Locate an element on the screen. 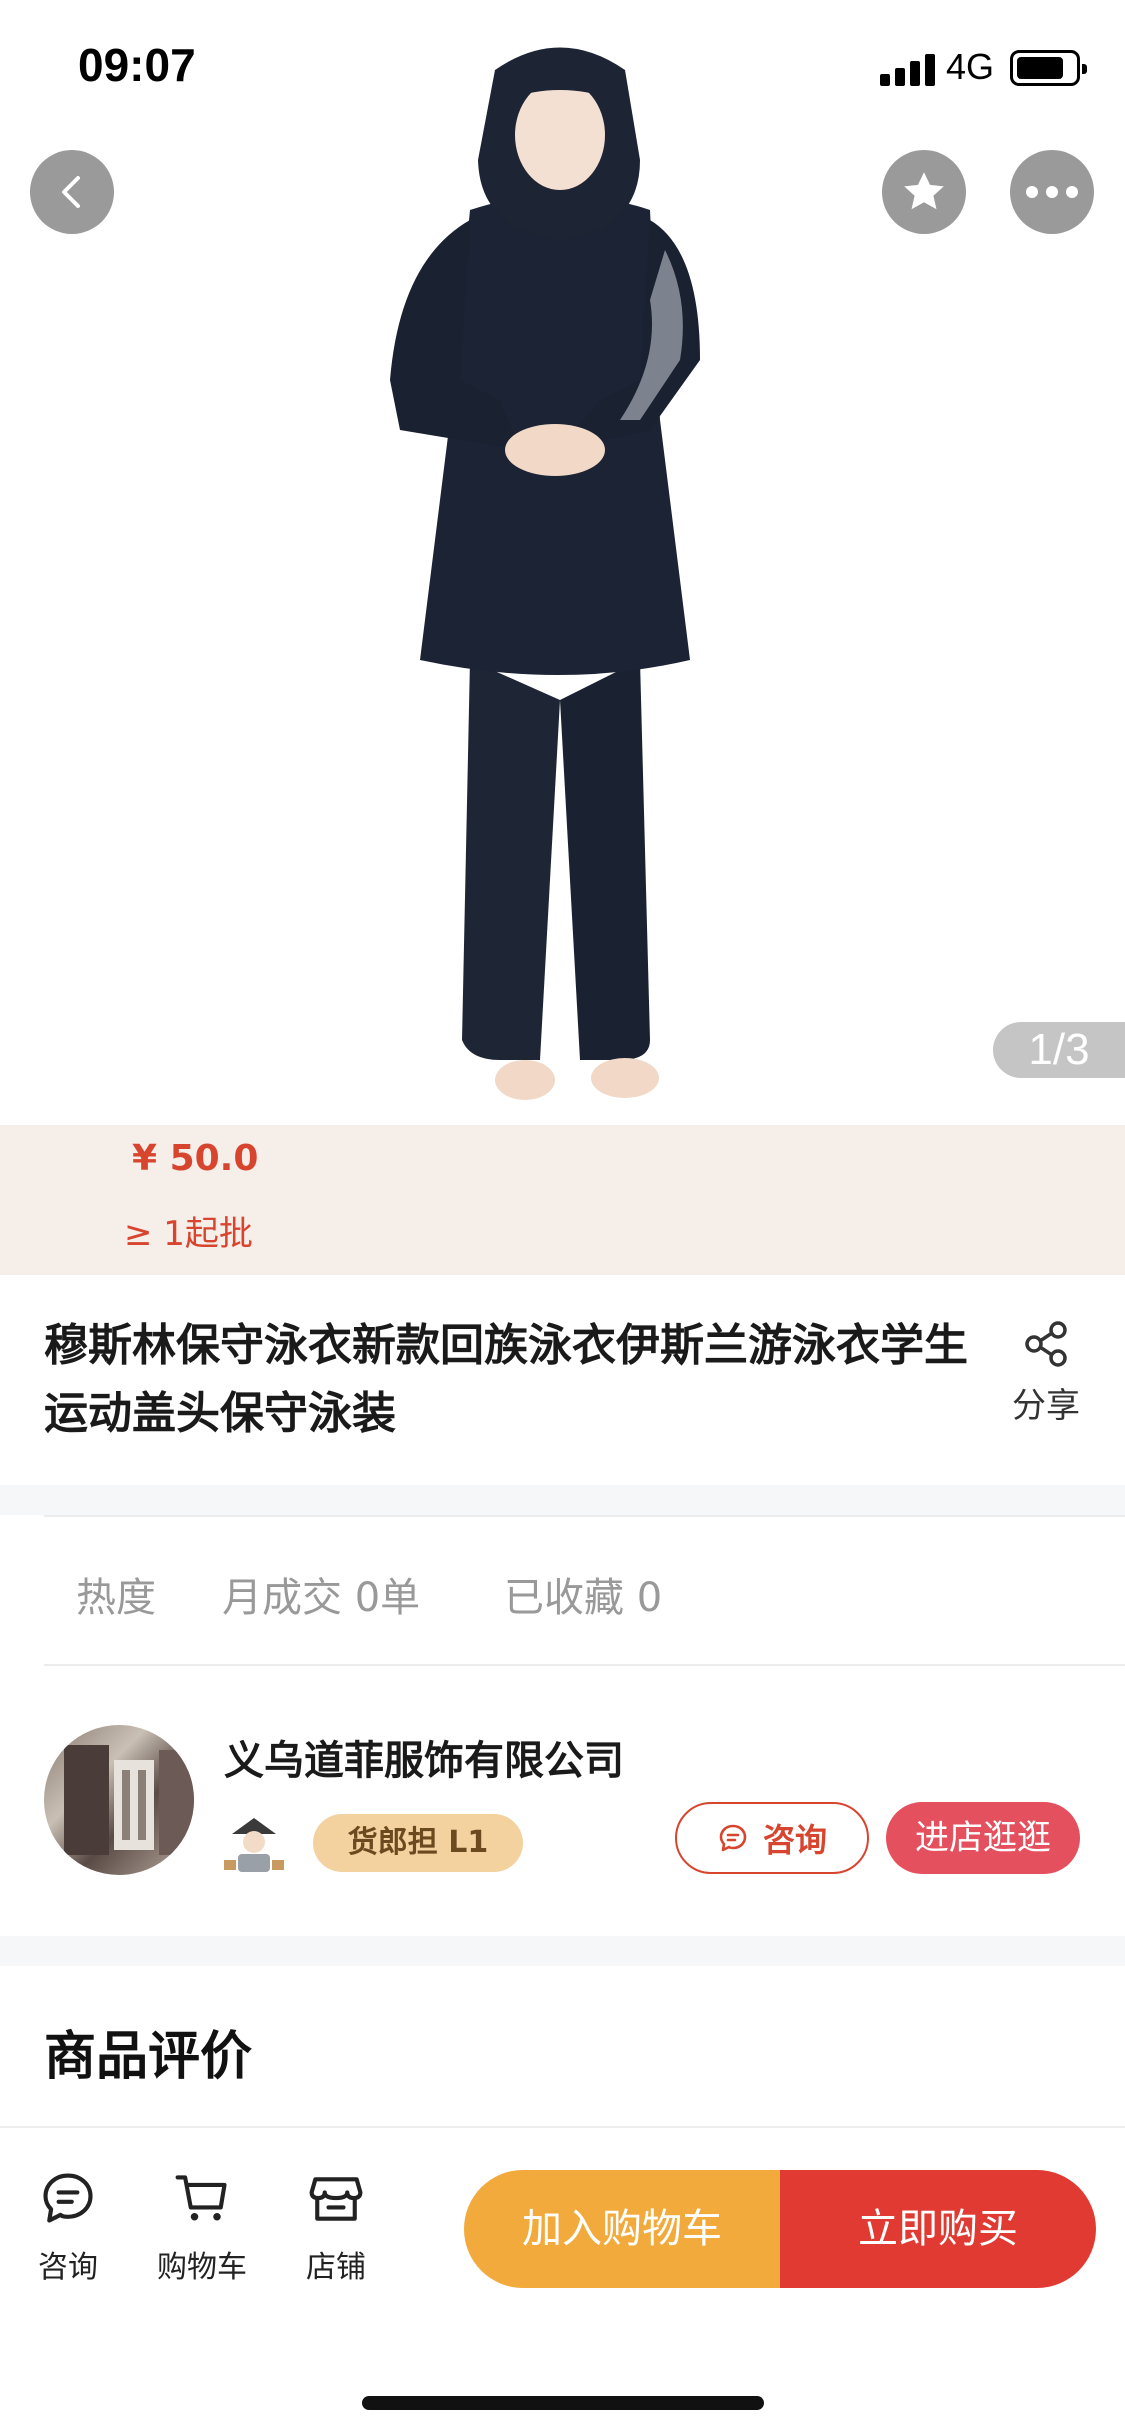  tab-store: 店铺 is located at coordinates (336, 2227).